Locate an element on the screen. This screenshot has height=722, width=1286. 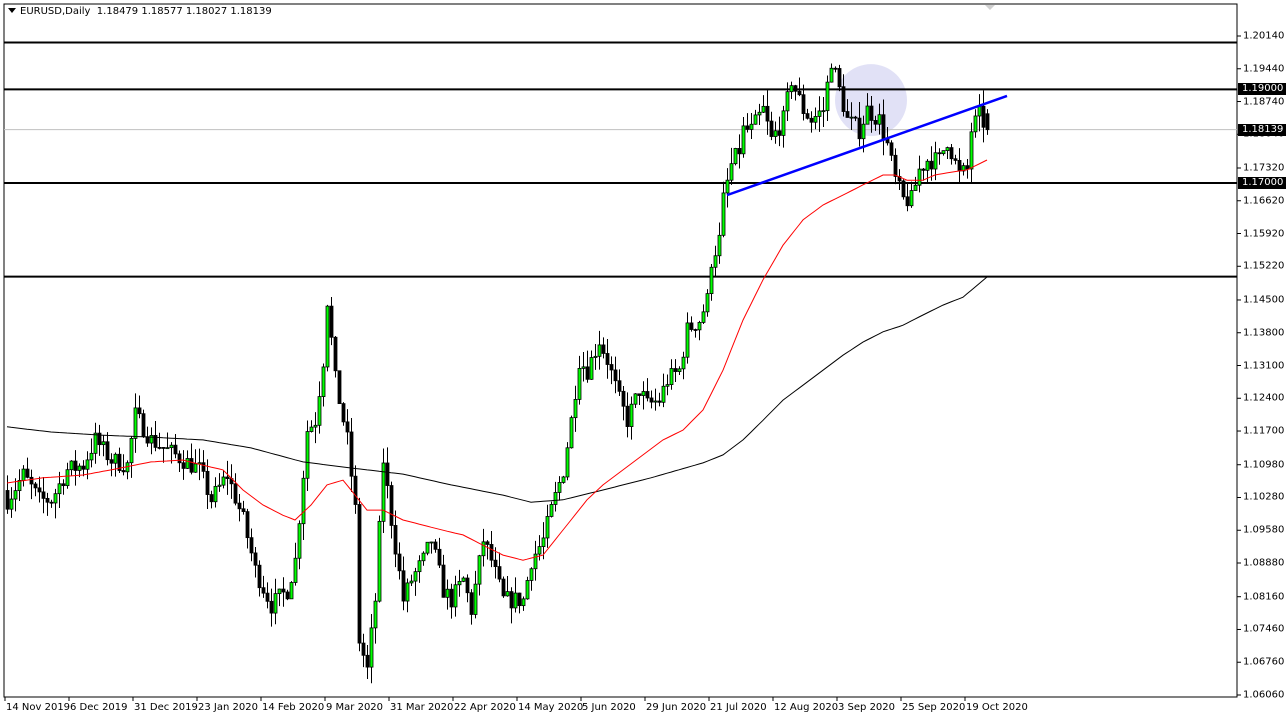
y-tick-label: 1.16620 is located at coordinates (1264, 201).